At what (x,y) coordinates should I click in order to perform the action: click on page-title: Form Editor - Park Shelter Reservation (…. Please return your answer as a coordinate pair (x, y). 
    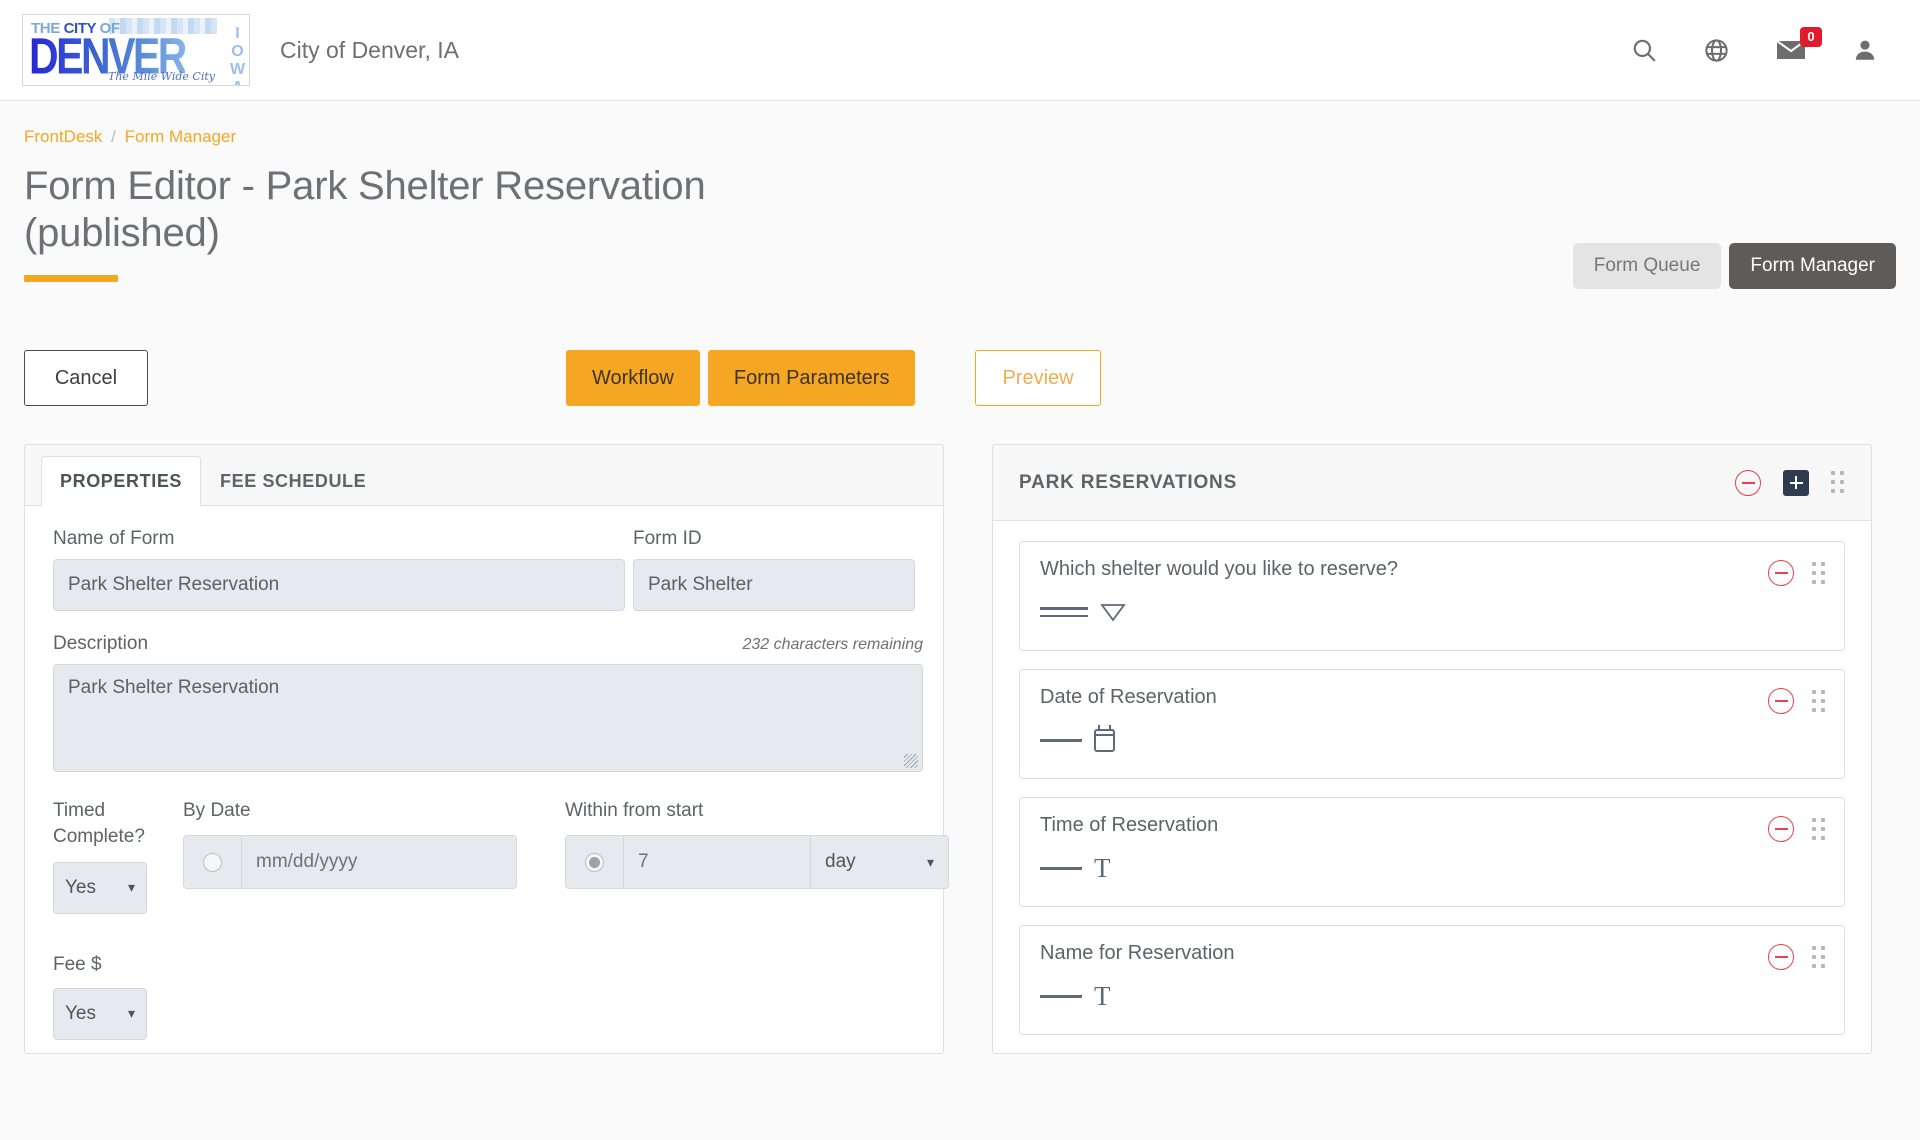
    Looking at the image, I should click on (365, 210).